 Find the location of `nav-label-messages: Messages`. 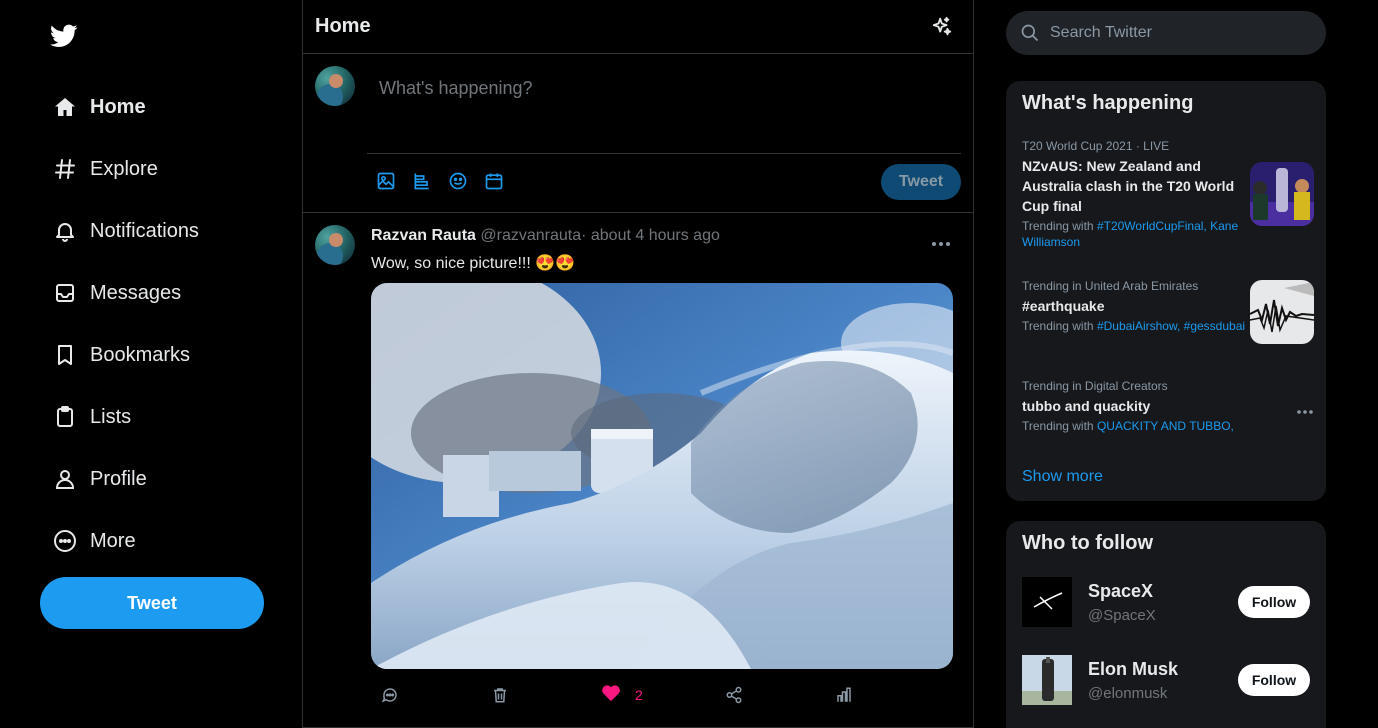

nav-label-messages: Messages is located at coordinates (136, 292).